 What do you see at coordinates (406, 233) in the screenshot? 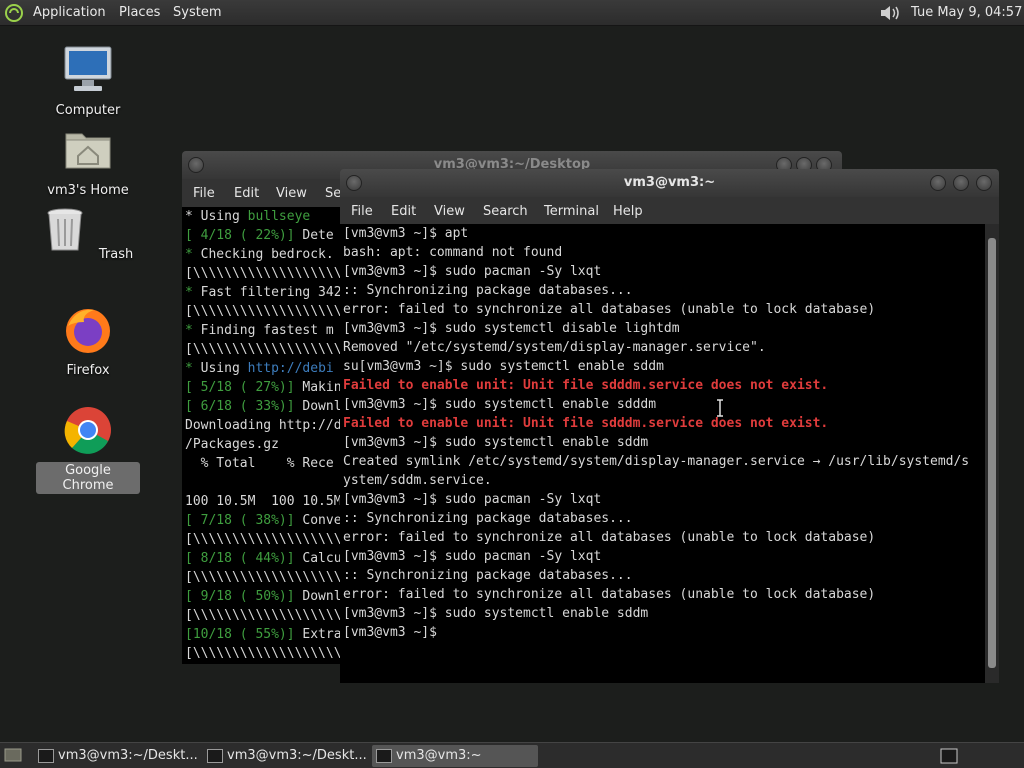
I see `terminal-line: [vm3@vm3 ~]$ apt` at bounding box center [406, 233].